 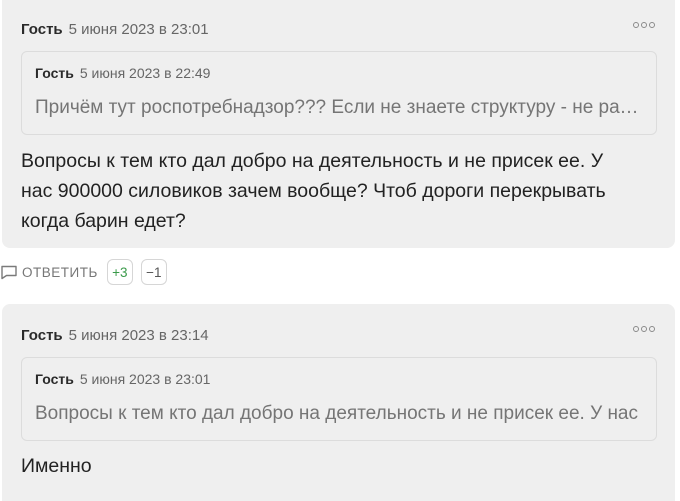 I want to click on comment-date: 5 июня 2023 в 23:14, so click(x=138, y=335).